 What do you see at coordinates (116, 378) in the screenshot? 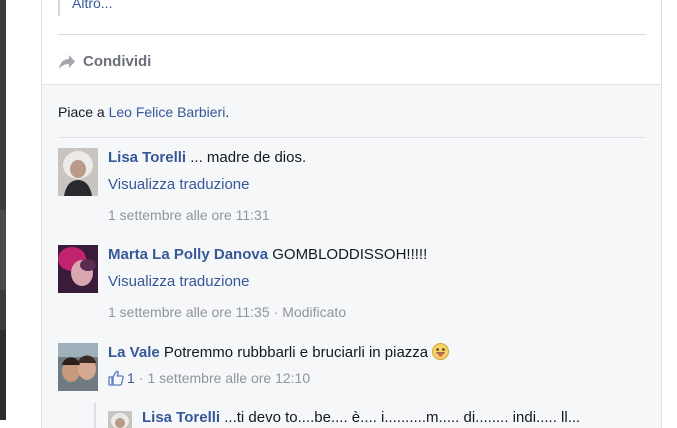
I see `like-thumb-icon` at bounding box center [116, 378].